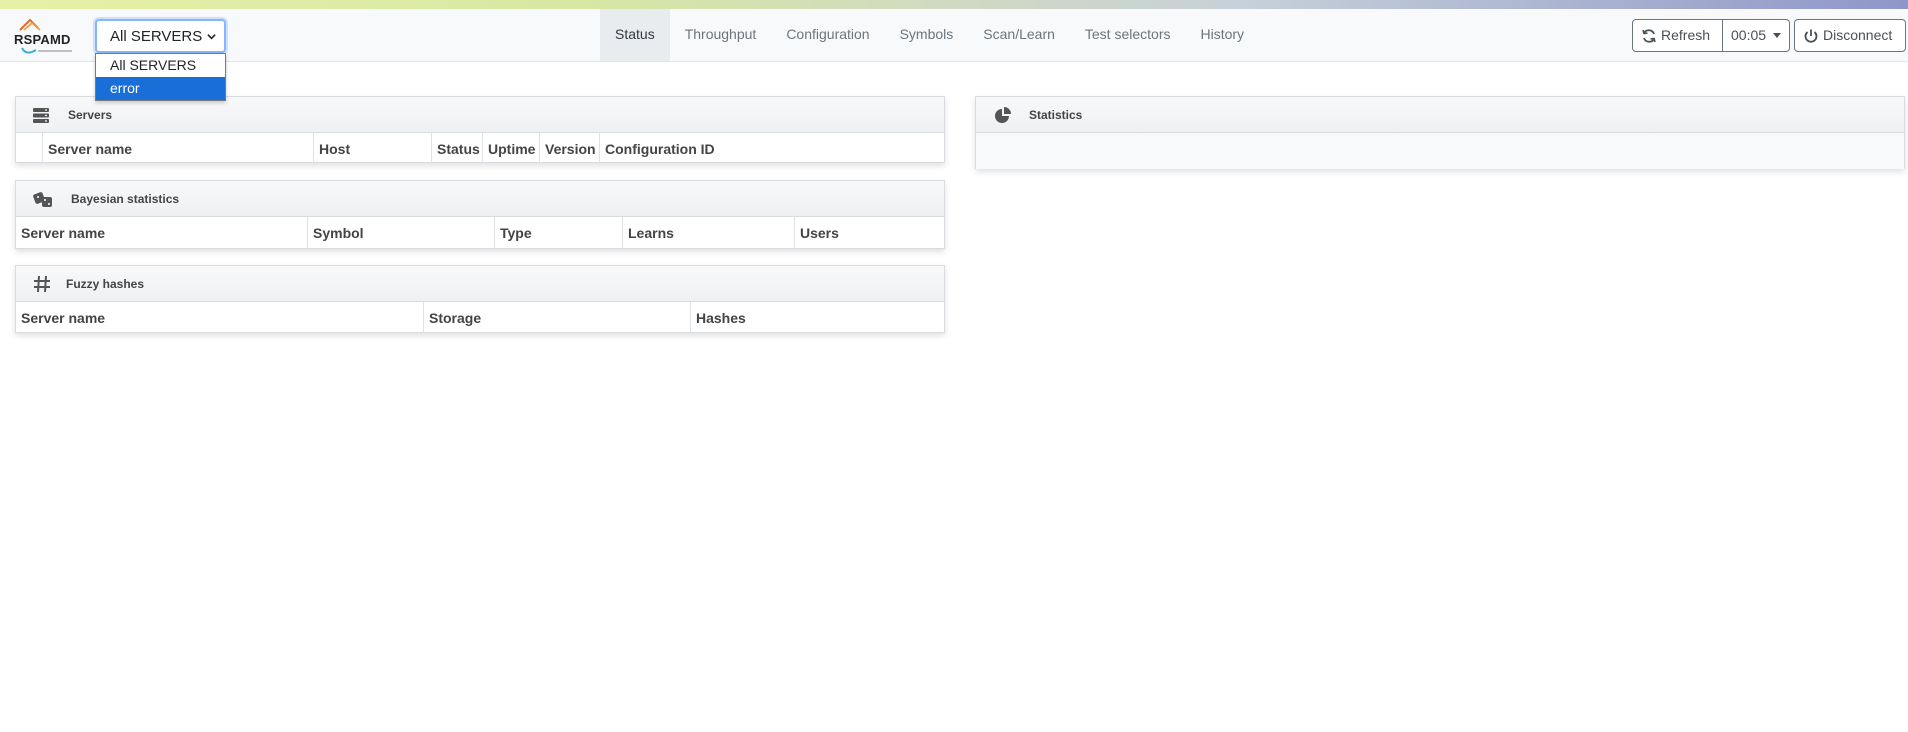 This screenshot has height=732, width=1908. What do you see at coordinates (559, 232) in the screenshot?
I see `column-header: Type` at bounding box center [559, 232].